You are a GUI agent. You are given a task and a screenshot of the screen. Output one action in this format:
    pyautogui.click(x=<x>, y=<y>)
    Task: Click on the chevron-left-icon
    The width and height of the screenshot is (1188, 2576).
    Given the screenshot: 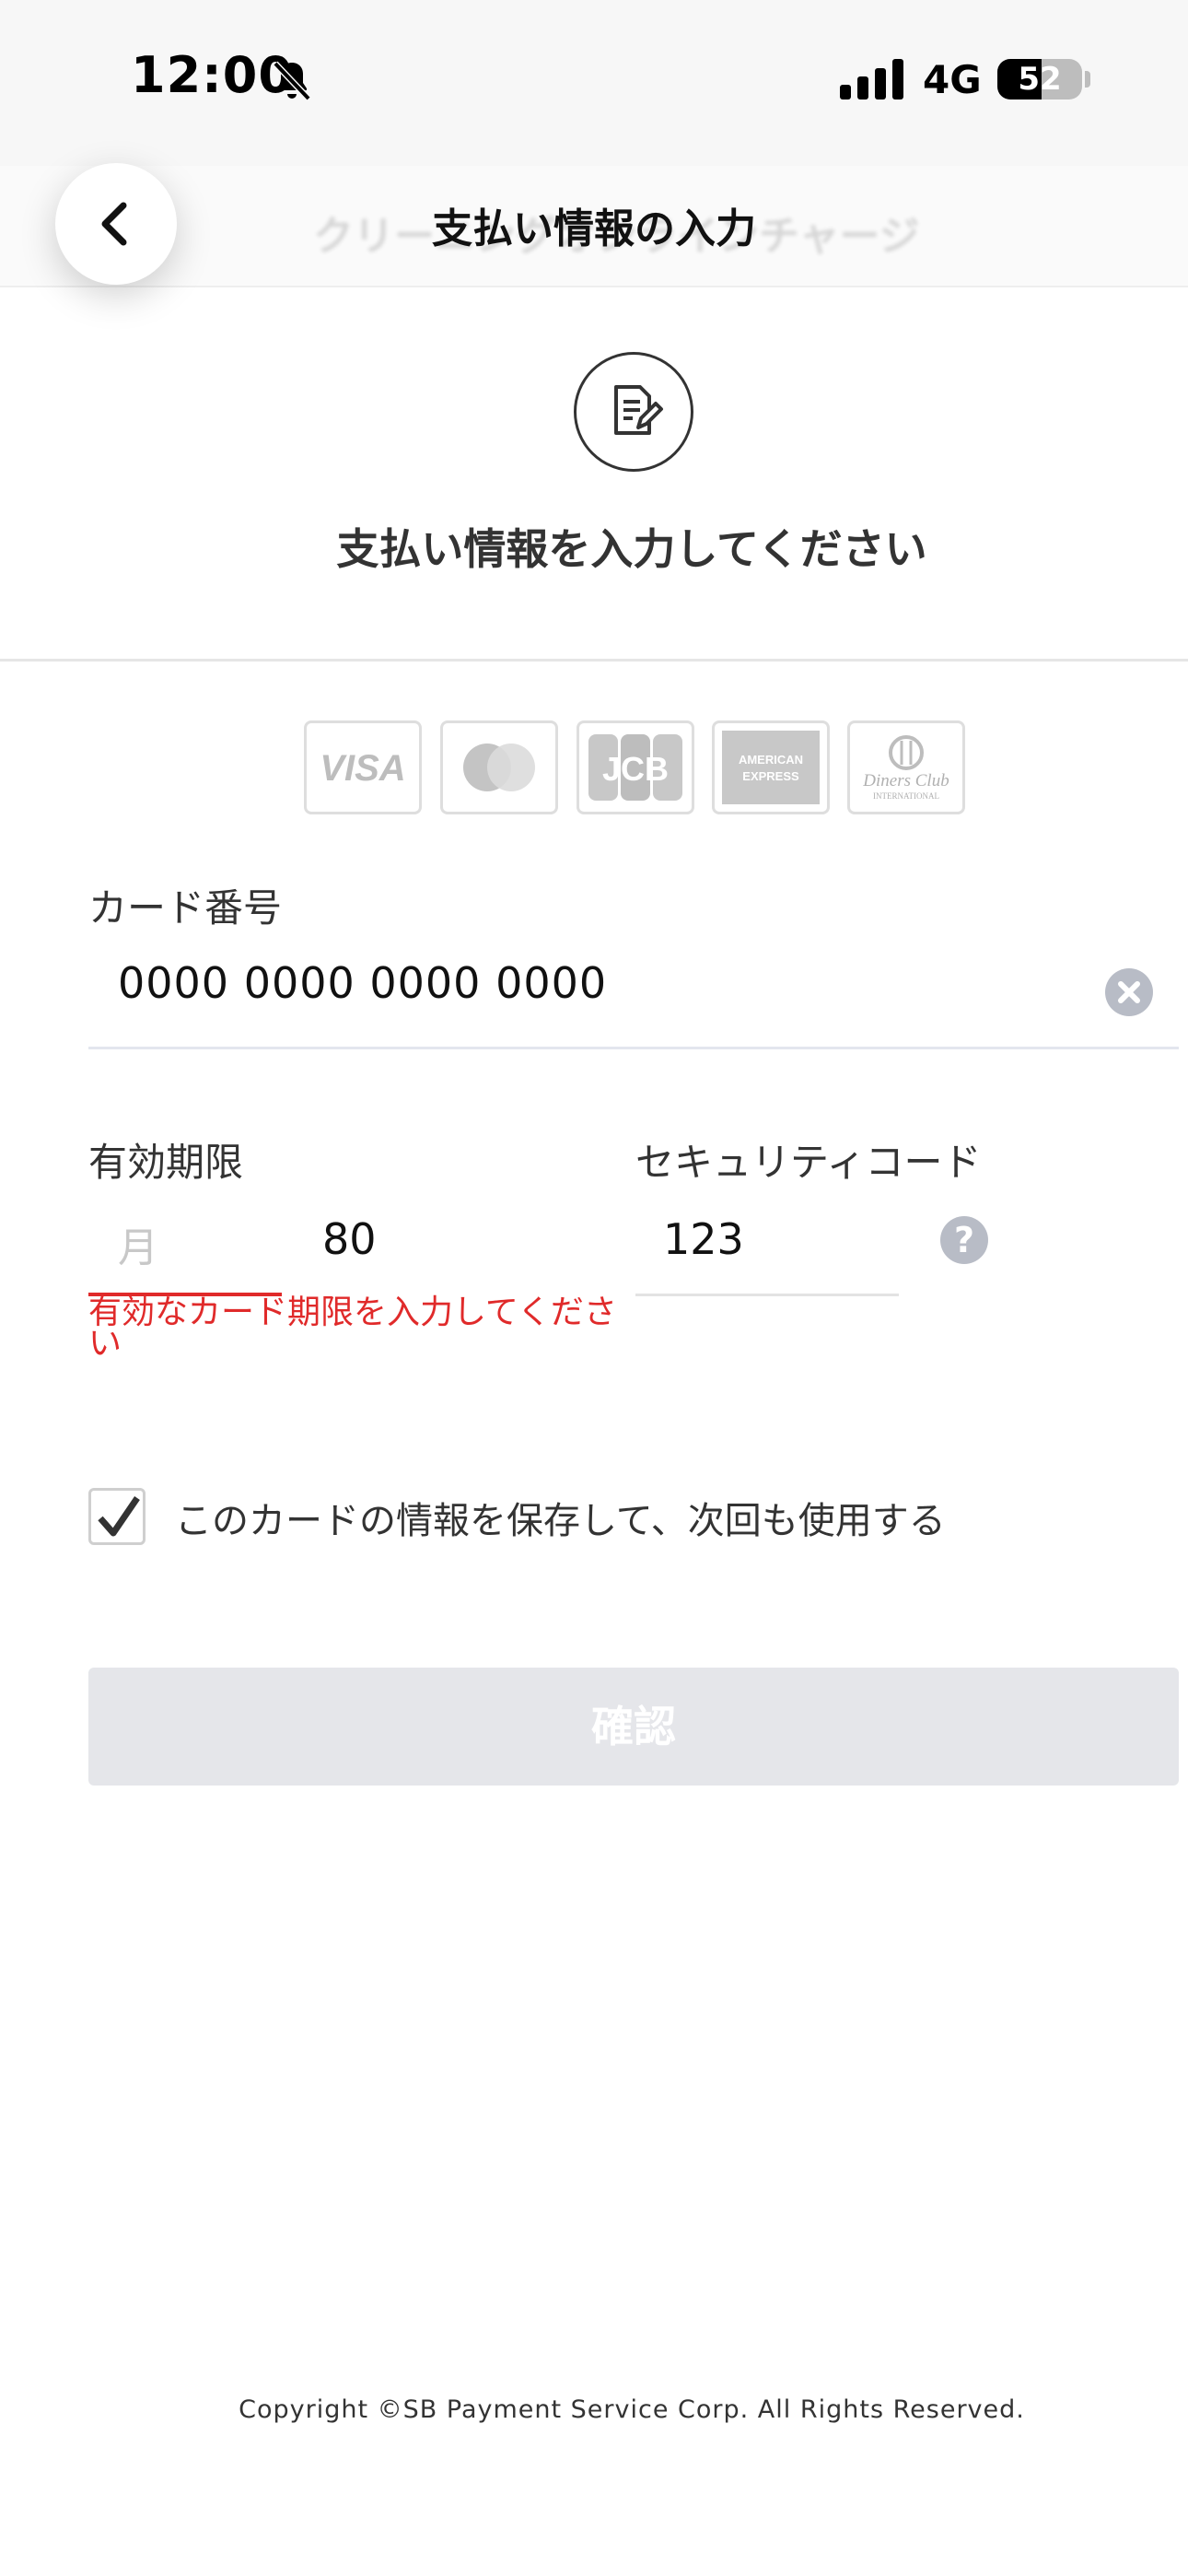 What is the action you would take?
    pyautogui.click(x=114, y=224)
    